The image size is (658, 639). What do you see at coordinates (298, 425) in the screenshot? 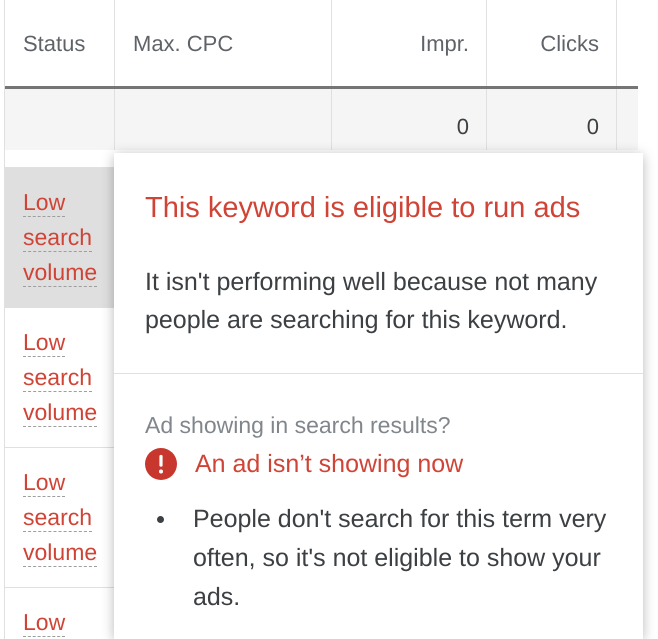
I see `section-label: Ad showing in search results?` at bounding box center [298, 425].